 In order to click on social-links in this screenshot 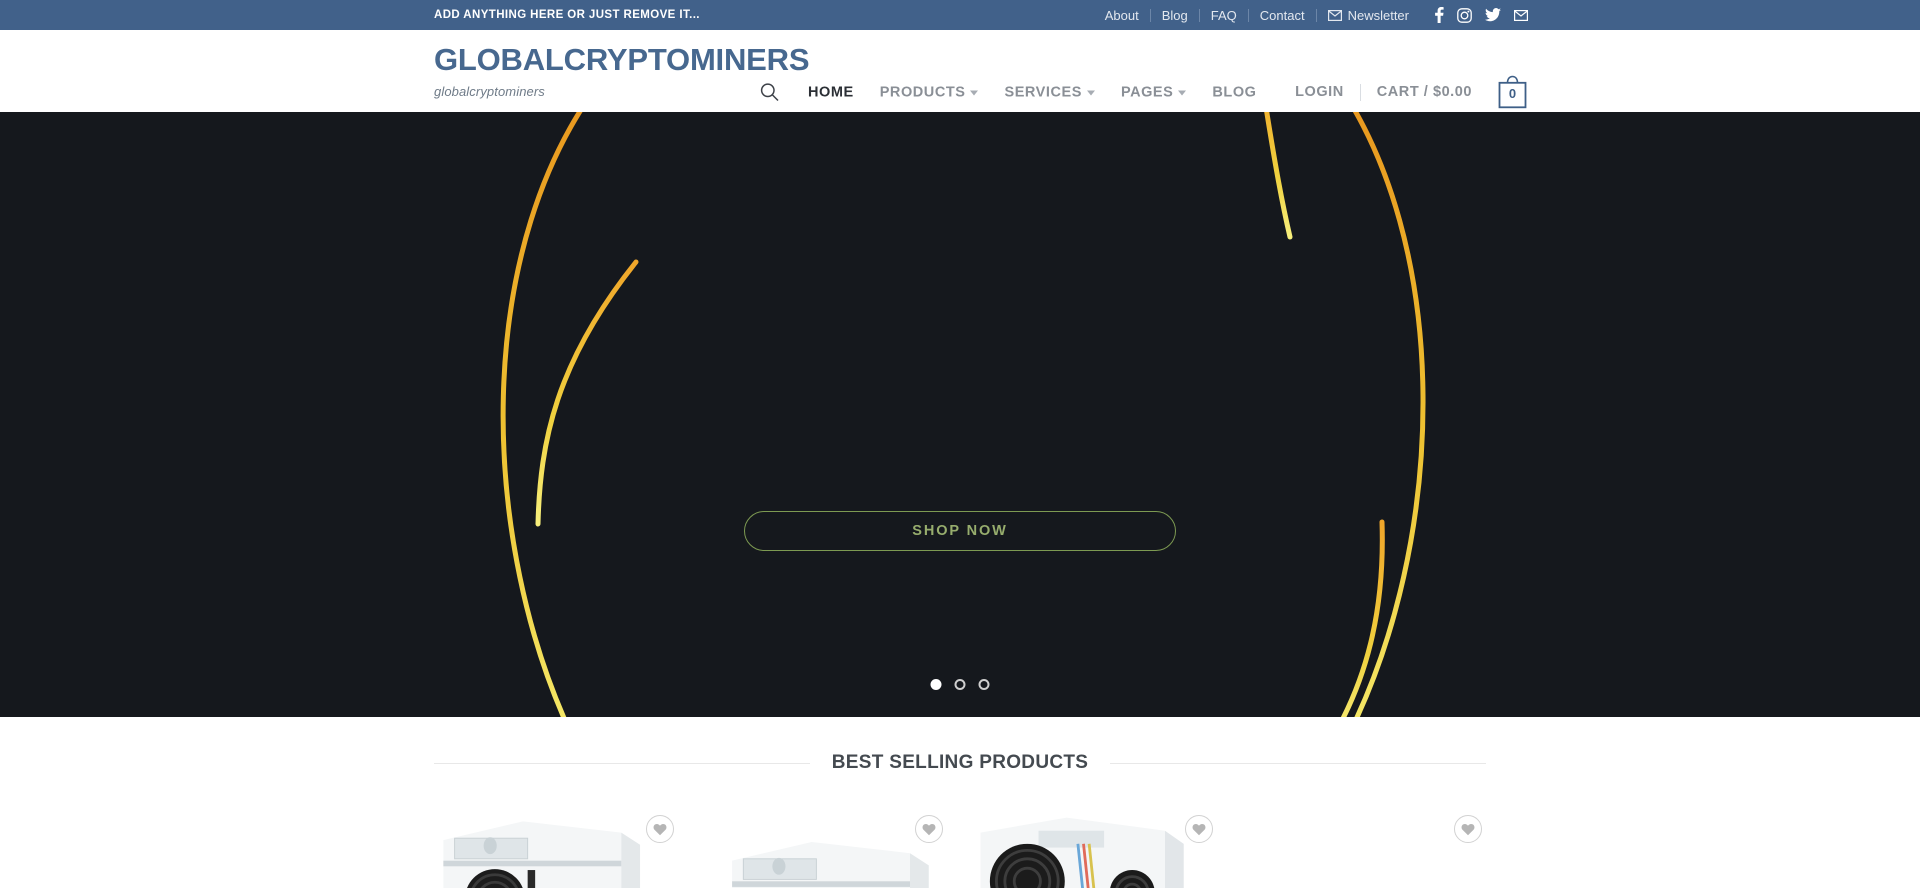, I will do `click(1481, 15)`.